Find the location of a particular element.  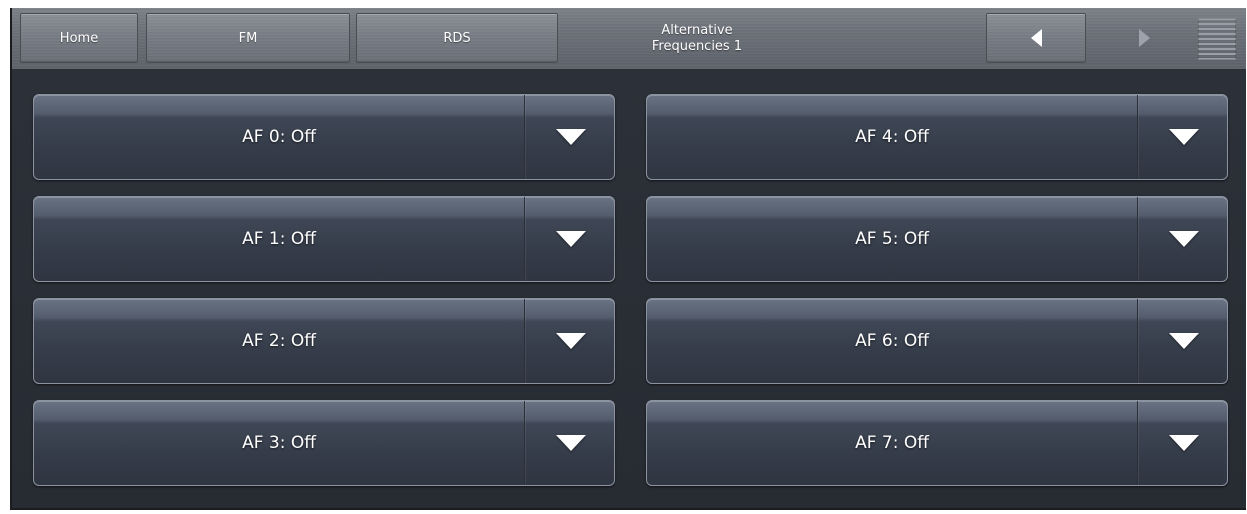

menu-icon is located at coordinates (1217, 39).